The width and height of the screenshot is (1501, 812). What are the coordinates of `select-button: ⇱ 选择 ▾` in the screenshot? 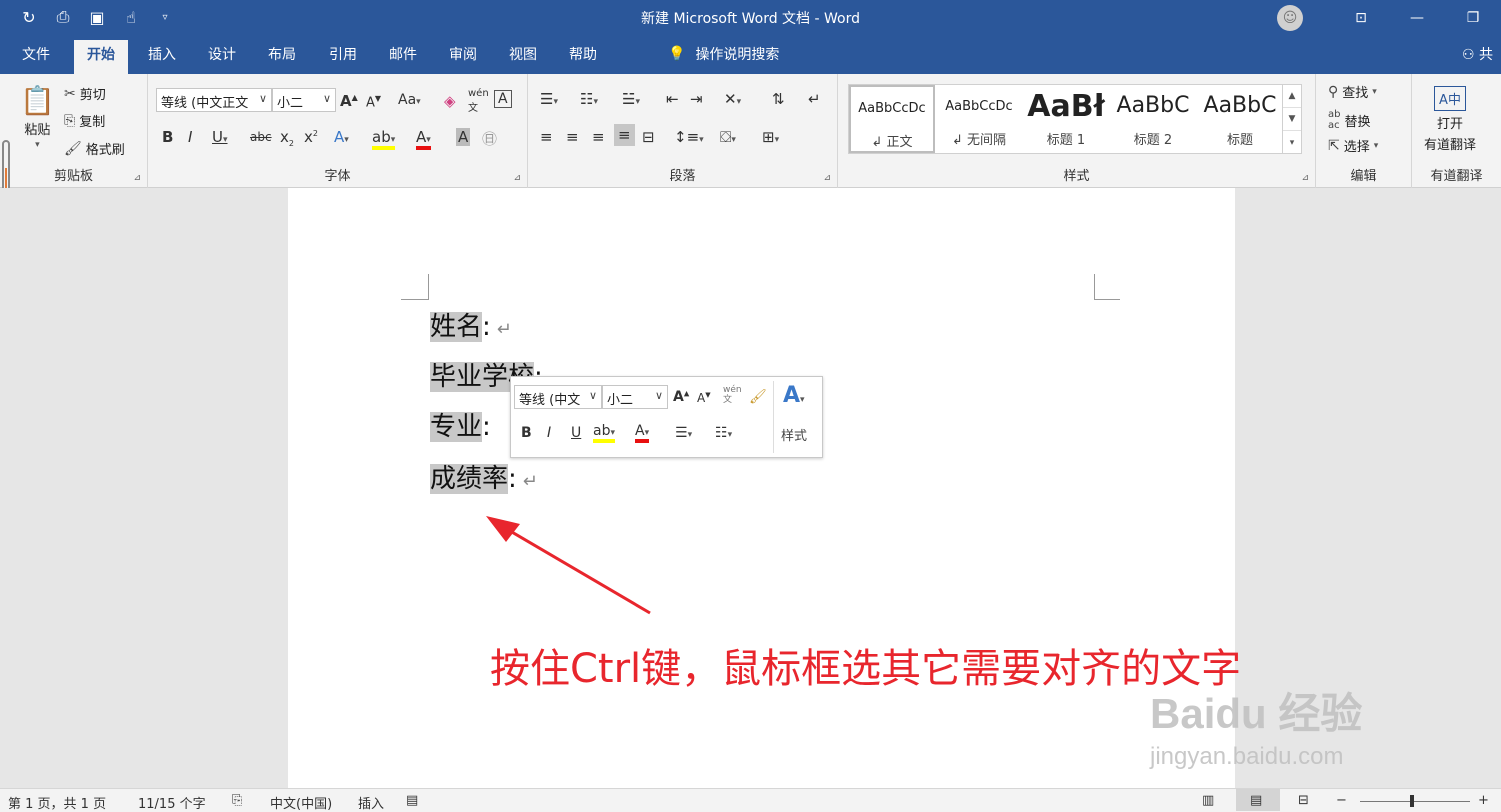 It's located at (1353, 146).